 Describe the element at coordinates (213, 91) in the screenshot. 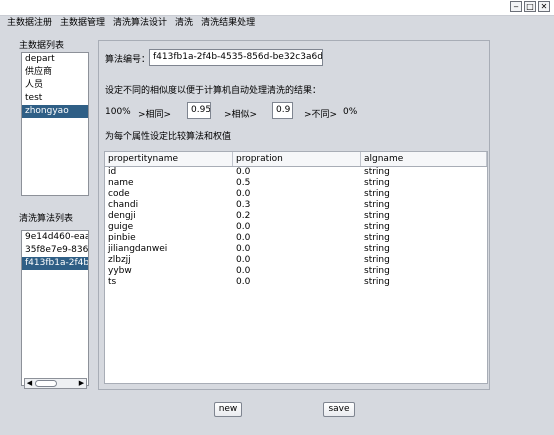

I see `similarity-description: 设定不同的相似度以便于计算机自动处理清洗的结果：` at that location.